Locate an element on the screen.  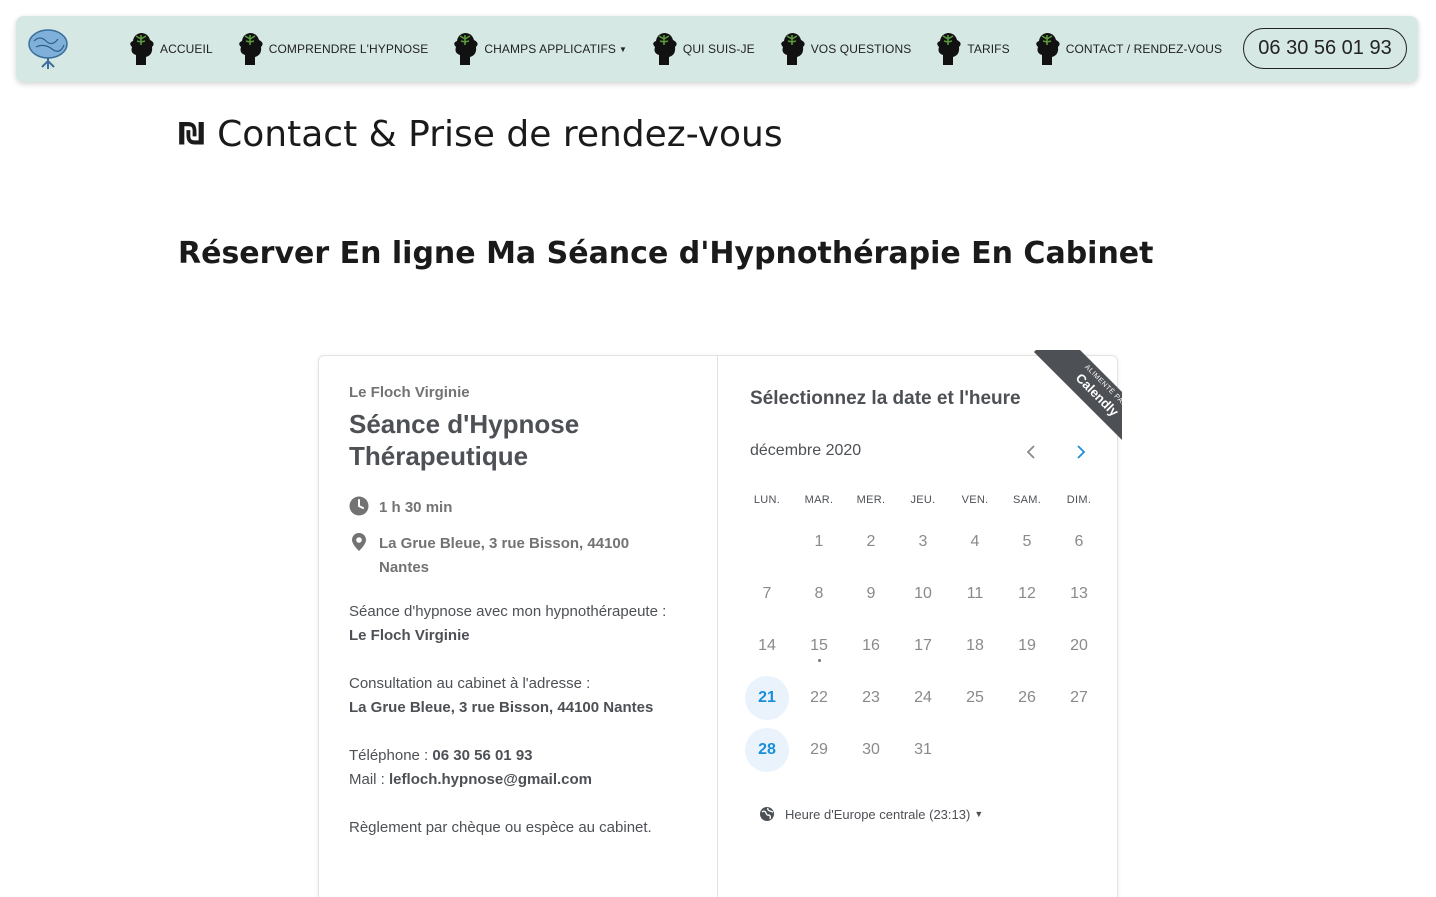
nav-item-label: CHAMPS APPLICATIFS is located at coordinates (550, 49).